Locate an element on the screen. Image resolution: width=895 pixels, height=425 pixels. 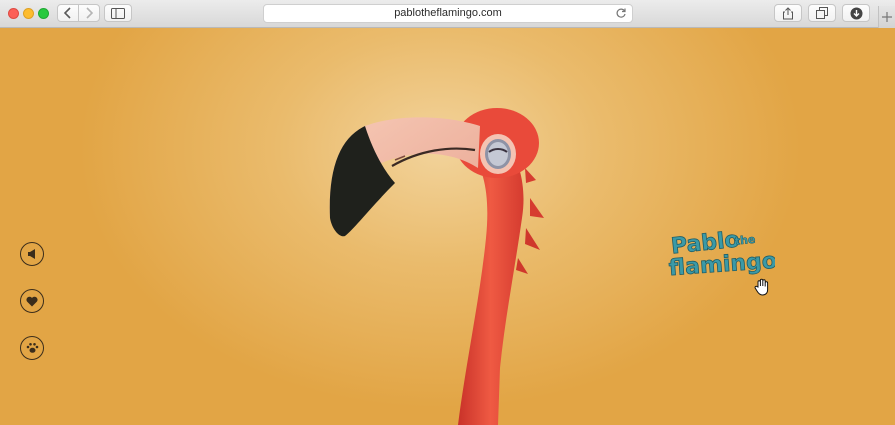
plus-icon is located at coordinates (887, 17).